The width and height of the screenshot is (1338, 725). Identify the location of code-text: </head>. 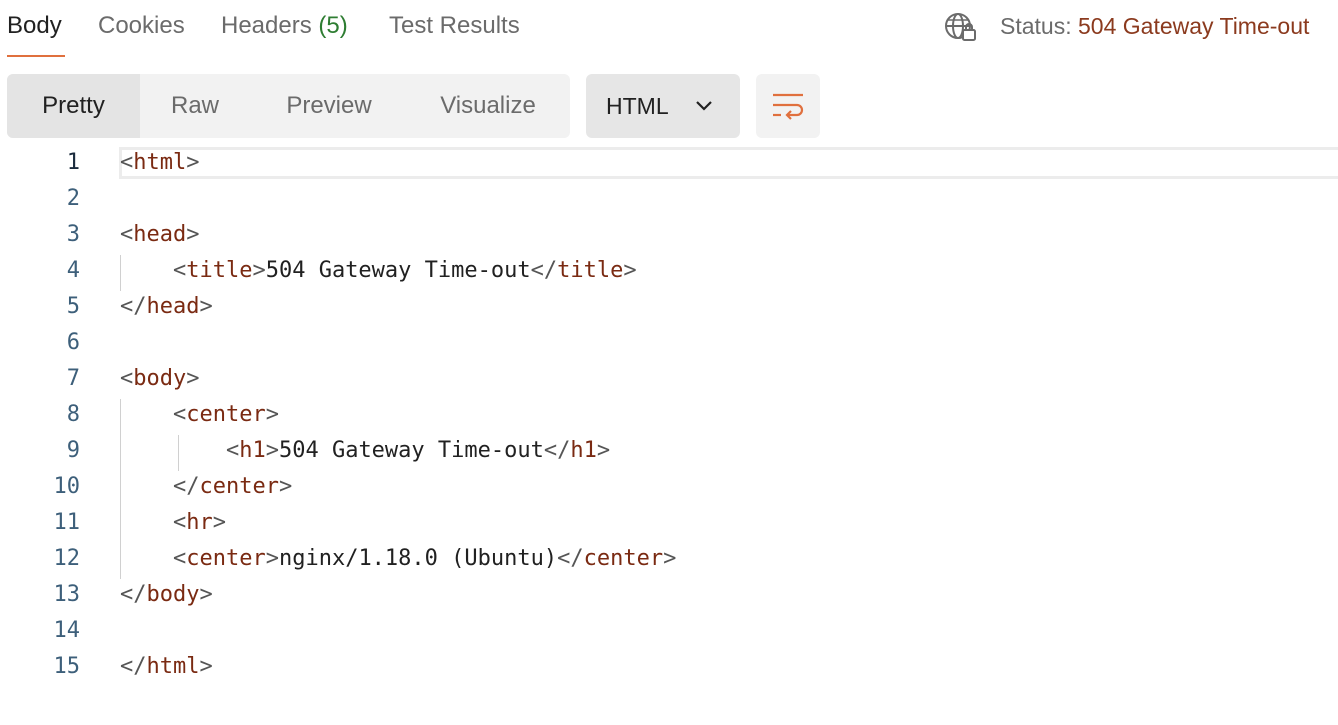
(166, 306).